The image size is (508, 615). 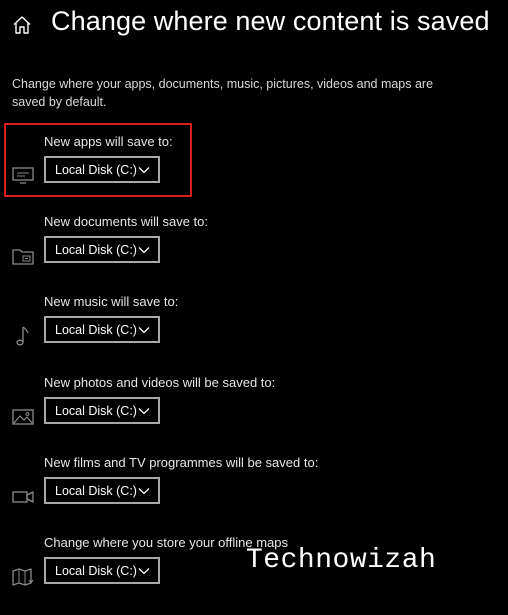 I want to click on setting-music-label: New music will save to:, so click(x=111, y=301).